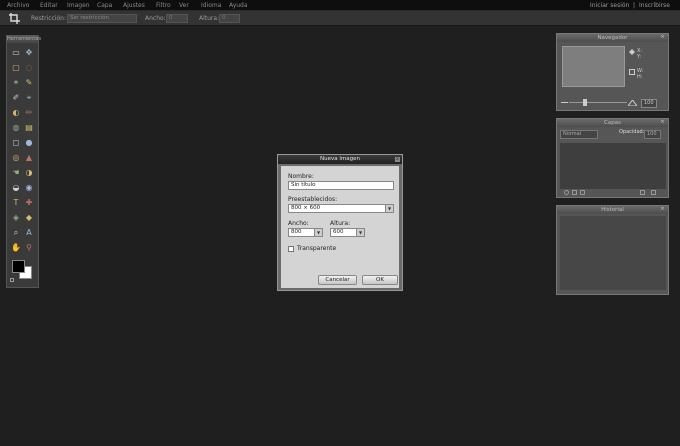 The width and height of the screenshot is (680, 446). What do you see at coordinates (662, 209) in the screenshot?
I see `history-close-icon: ×` at bounding box center [662, 209].